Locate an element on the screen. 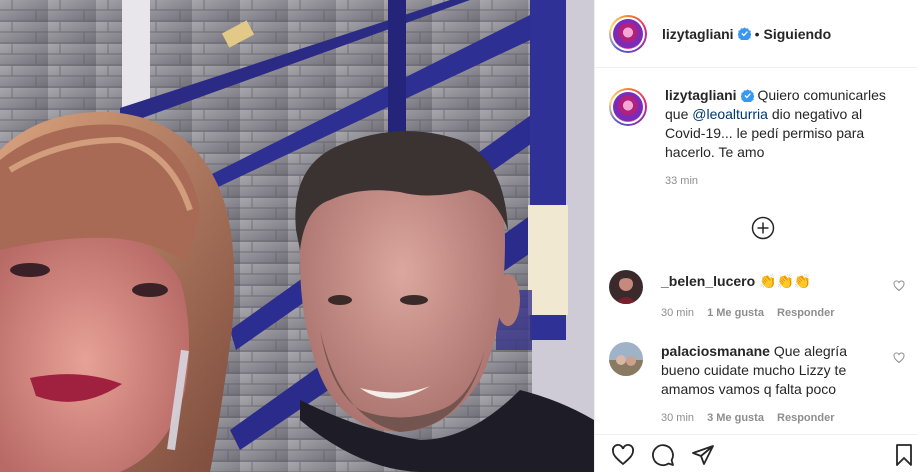  bookmark-icon is located at coordinates (904, 455).